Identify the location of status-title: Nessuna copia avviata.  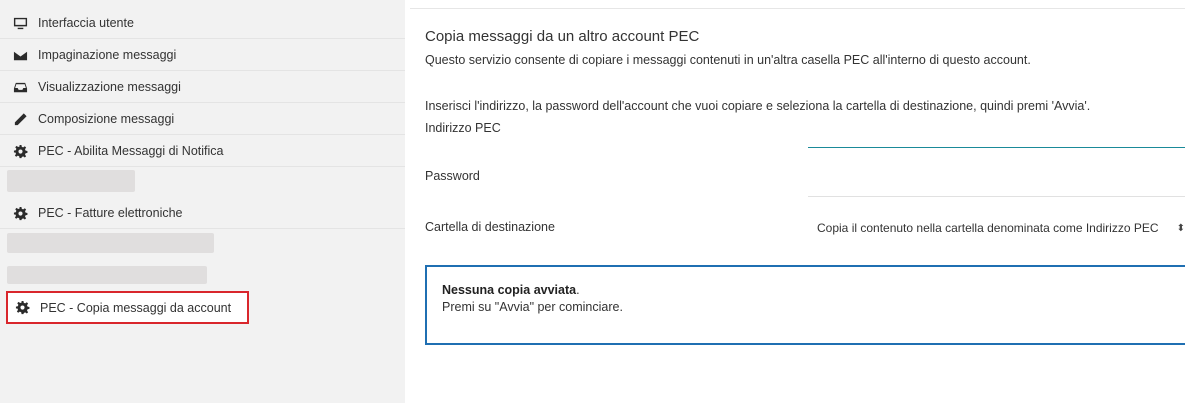
(509, 290).